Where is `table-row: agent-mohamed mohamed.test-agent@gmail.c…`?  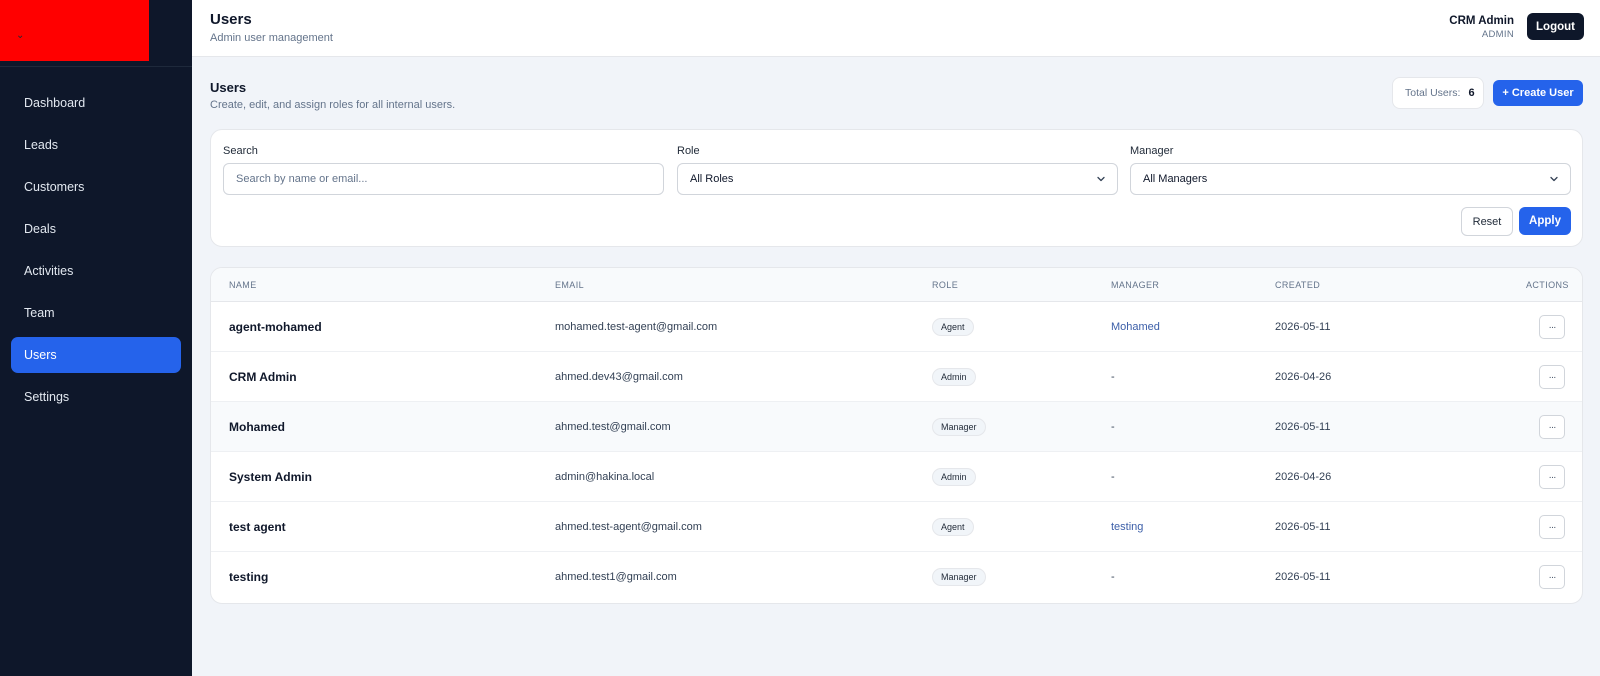 table-row: agent-mohamed mohamed.test-agent@gmail.c… is located at coordinates (896, 327).